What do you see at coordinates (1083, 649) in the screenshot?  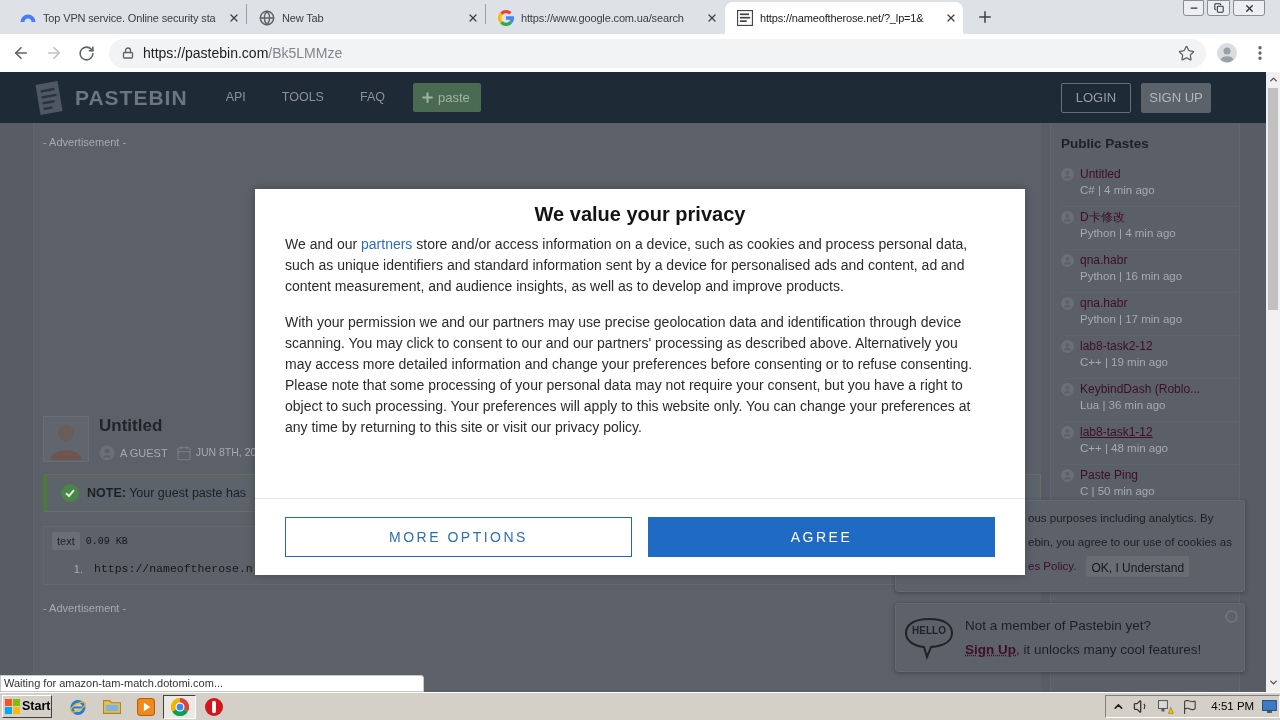 I see `signup-text: Sign Up, it unlocks many cool features!` at bounding box center [1083, 649].